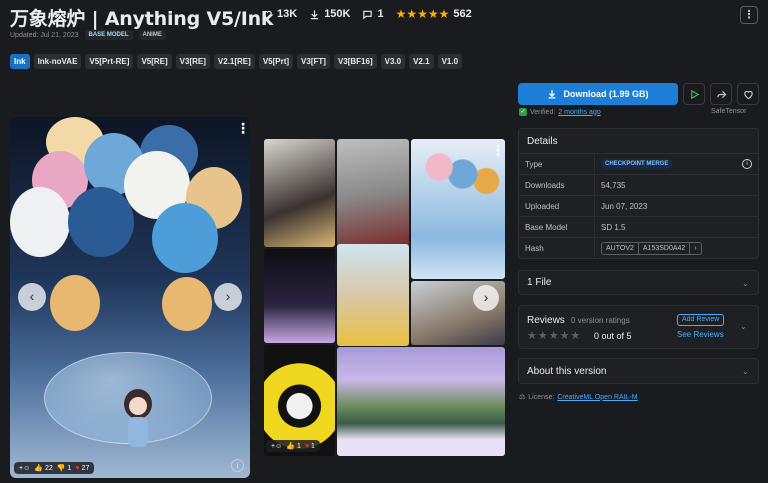  Describe the element at coordinates (380, 14) in the screenshot. I see `comments-count: 1` at that location.